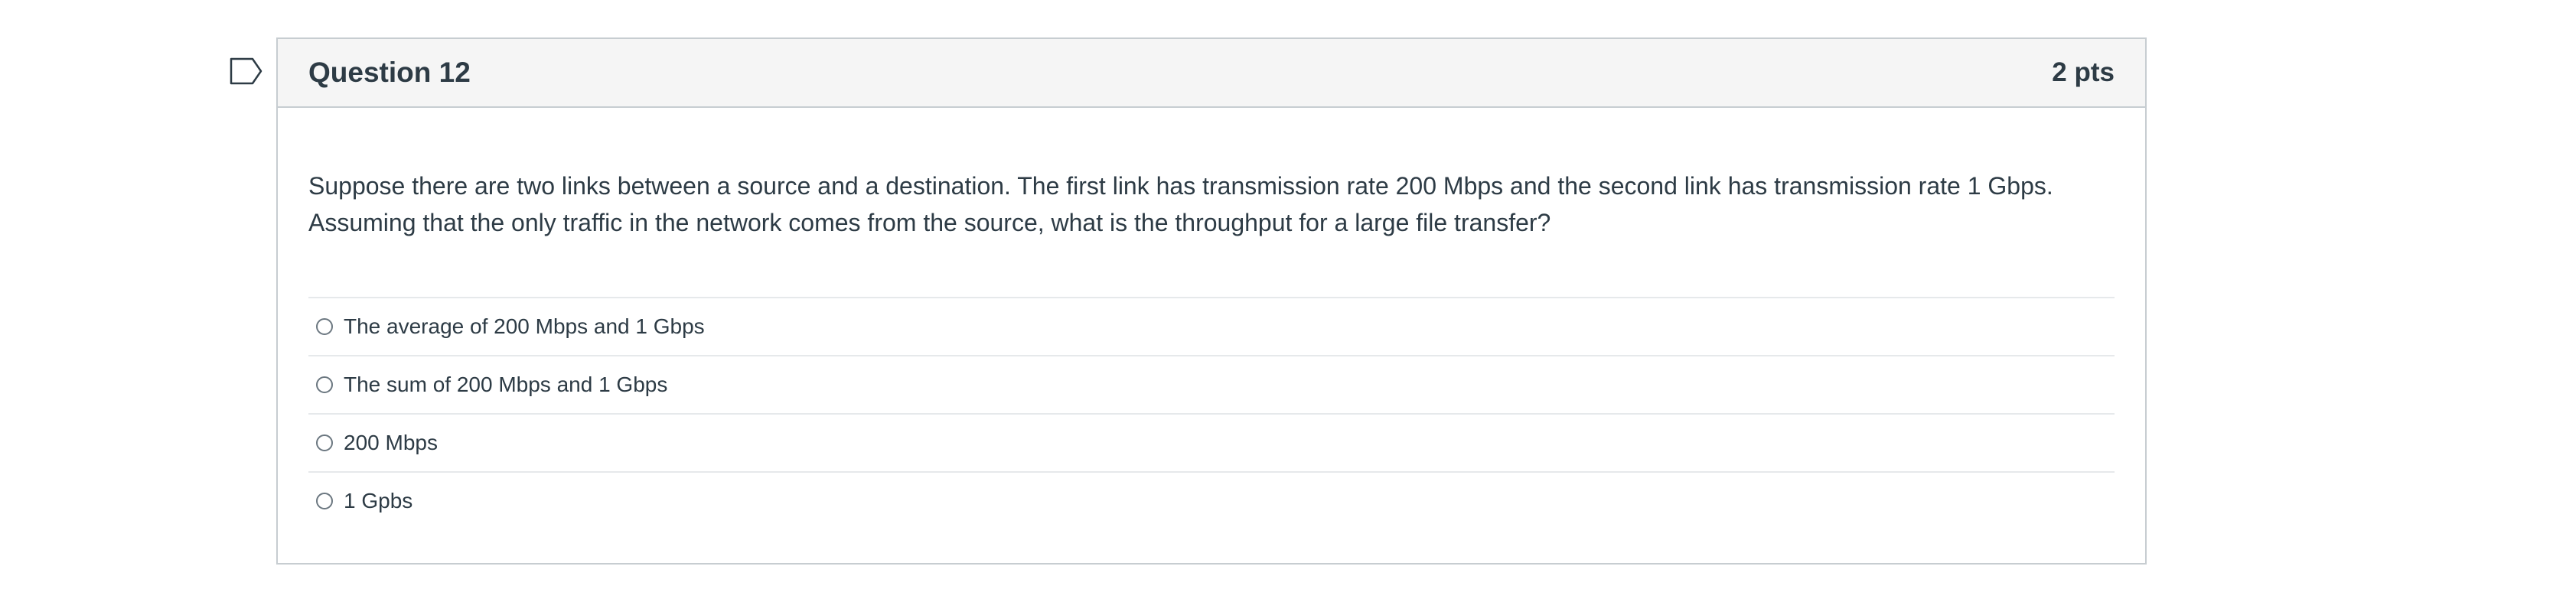 This screenshot has height=602, width=2576. I want to click on answer-label: The average of 200 Mbps and 1 Gbps, so click(524, 326).